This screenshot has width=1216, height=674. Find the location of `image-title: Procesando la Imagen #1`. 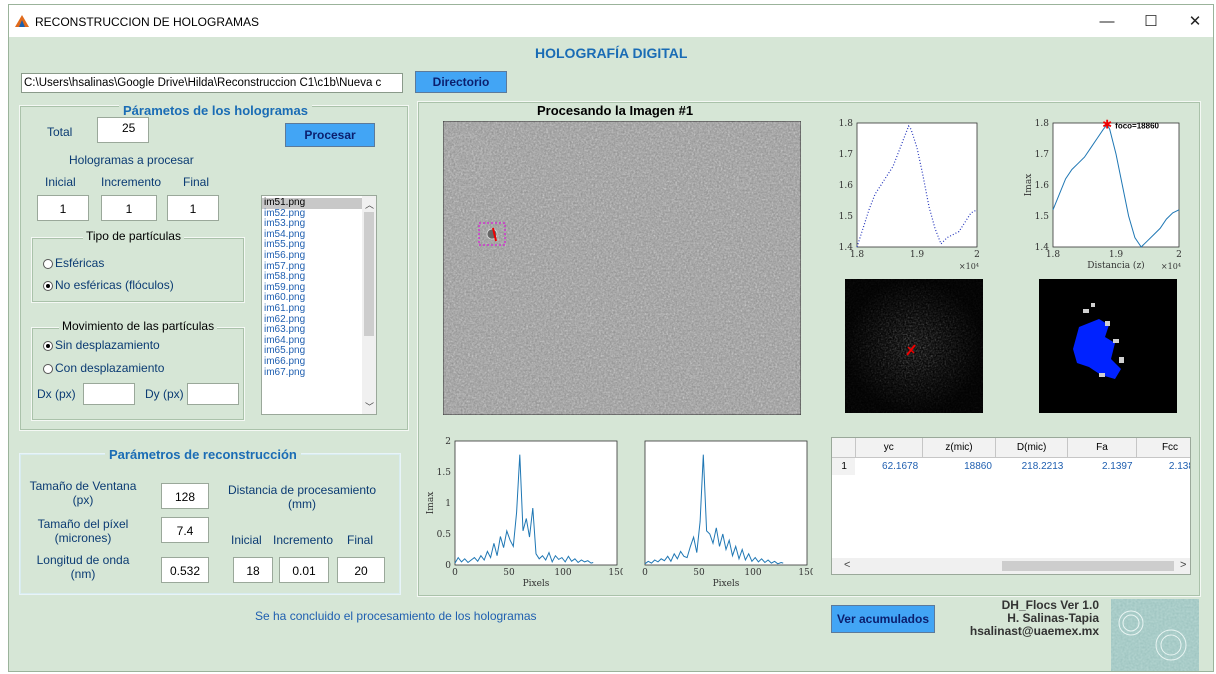

image-title: Procesando la Imagen #1 is located at coordinates (615, 110).